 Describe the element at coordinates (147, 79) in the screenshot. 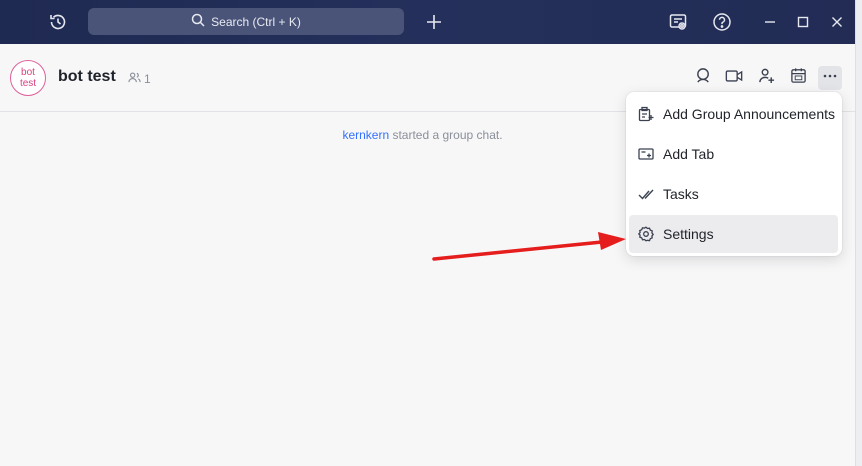

I see `member-count-value: 1` at that location.